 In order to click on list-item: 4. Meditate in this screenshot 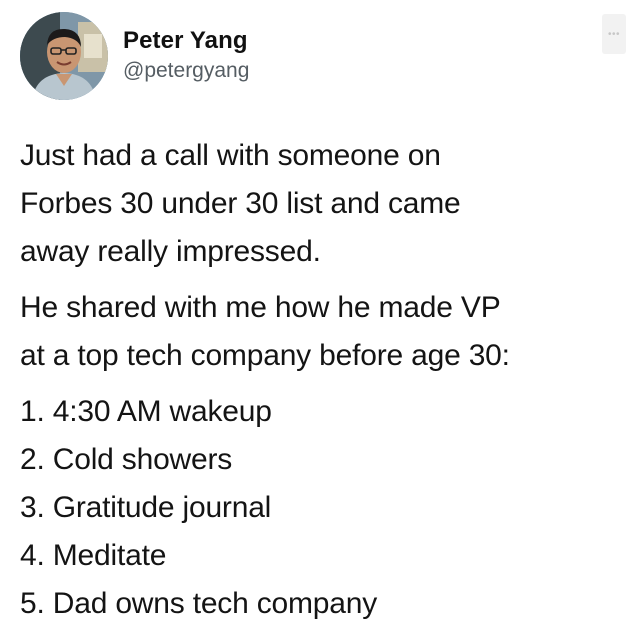, I will do `click(93, 555)`.